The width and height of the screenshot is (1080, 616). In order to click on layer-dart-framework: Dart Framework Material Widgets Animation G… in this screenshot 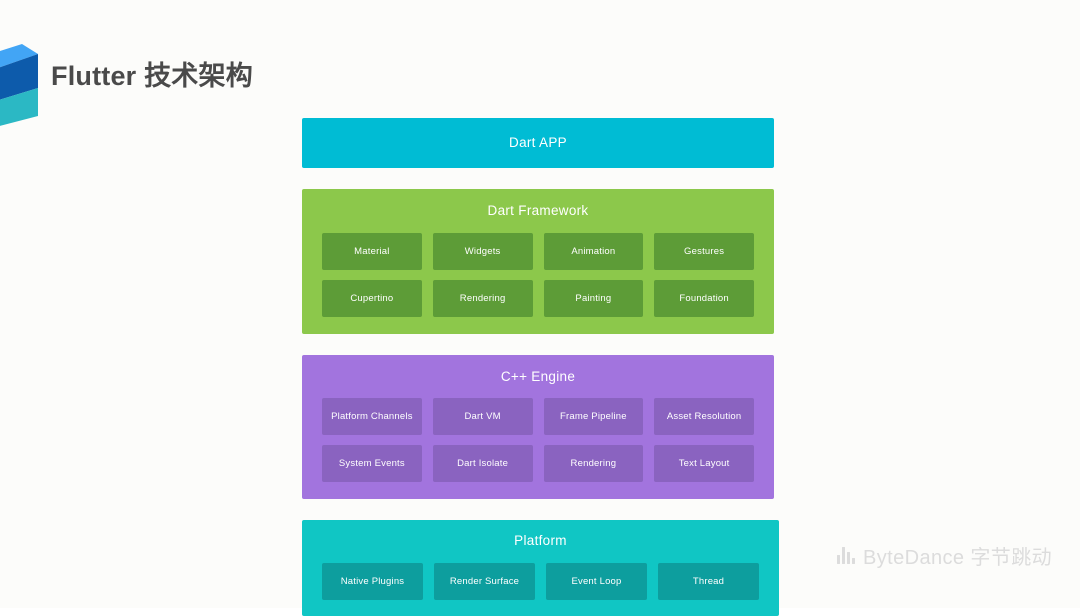, I will do `click(538, 261)`.